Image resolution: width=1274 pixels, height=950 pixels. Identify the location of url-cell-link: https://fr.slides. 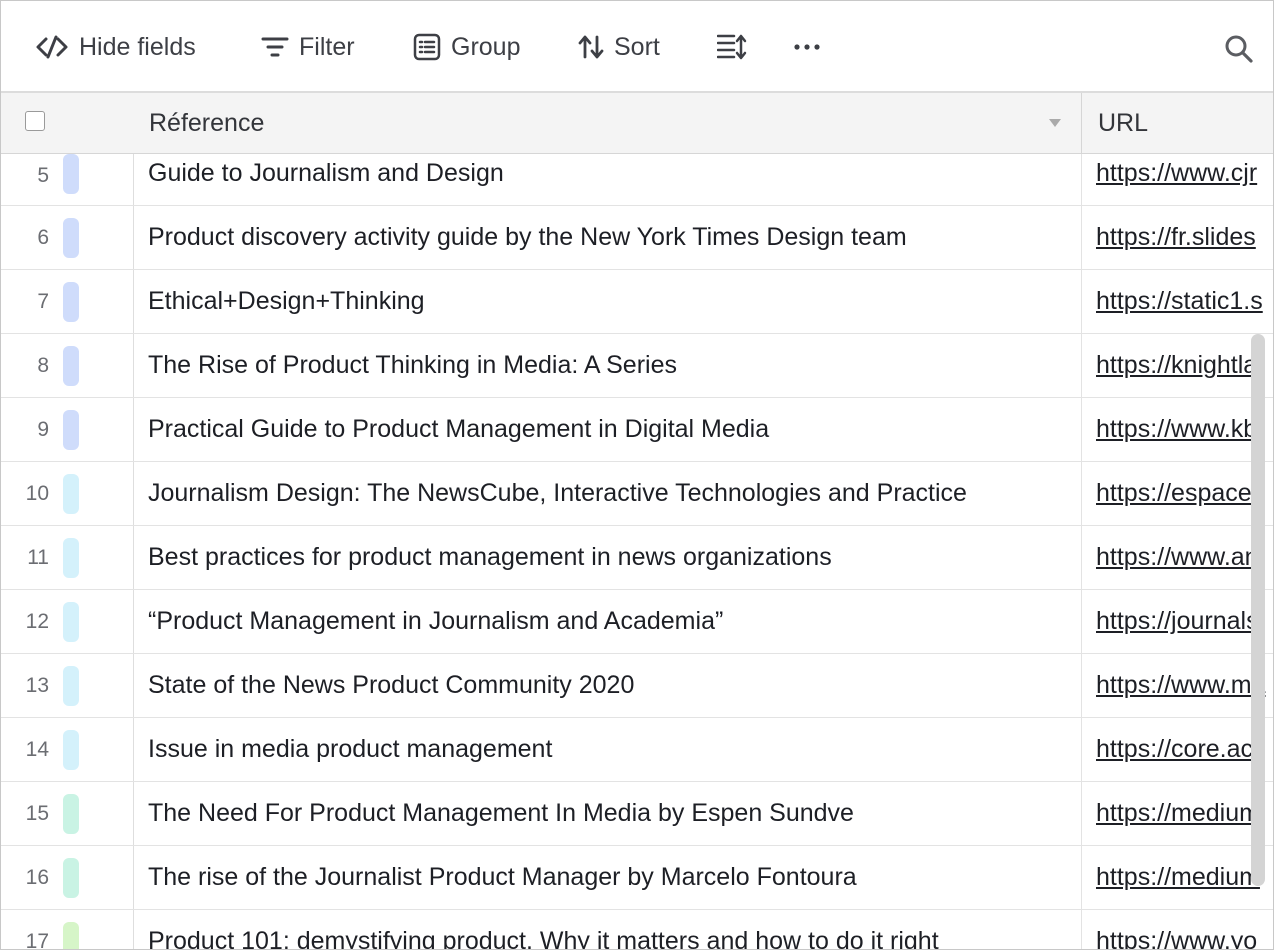
(1184, 237).